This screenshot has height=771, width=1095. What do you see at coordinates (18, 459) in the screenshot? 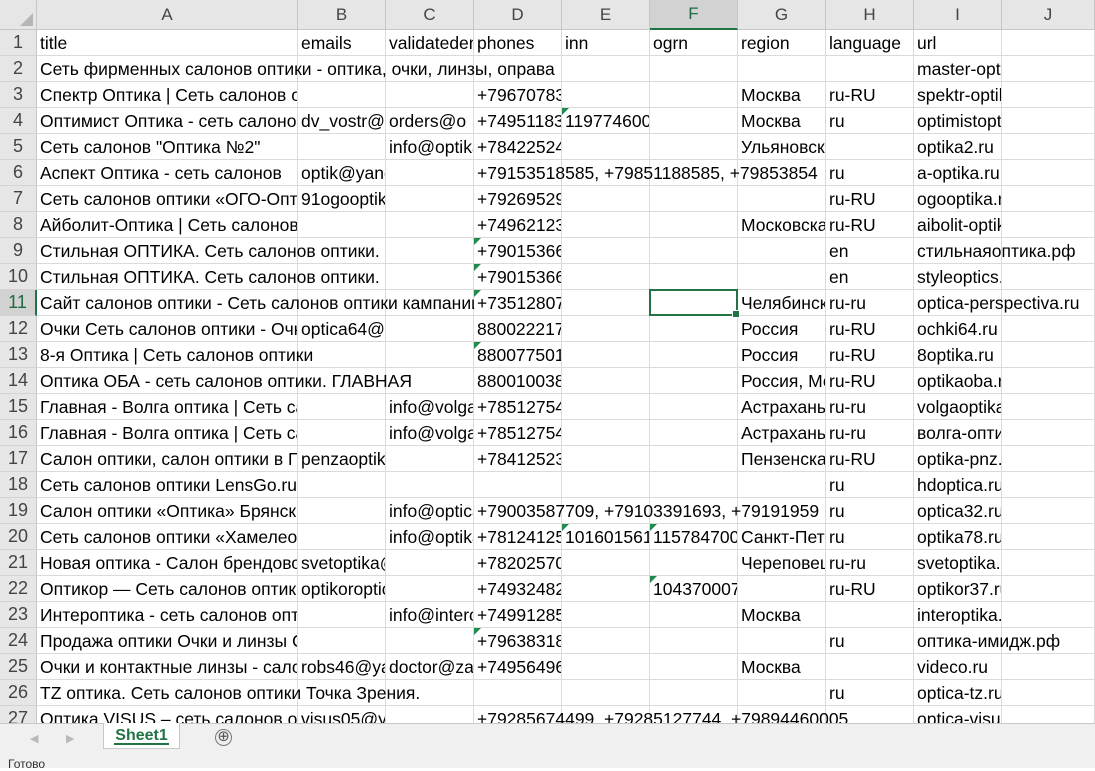
I see `row-header: 17` at bounding box center [18, 459].